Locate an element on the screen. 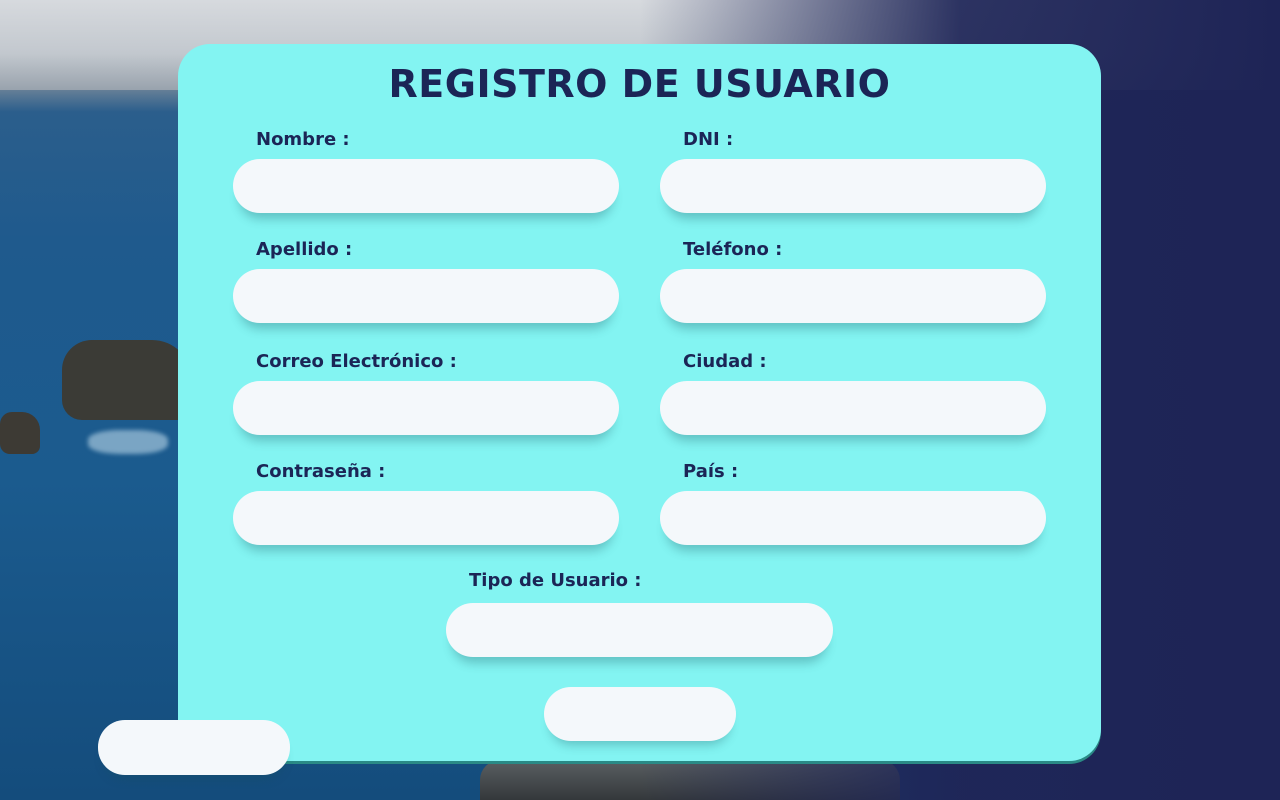  nombre-label: Nombre : is located at coordinates (303, 139).